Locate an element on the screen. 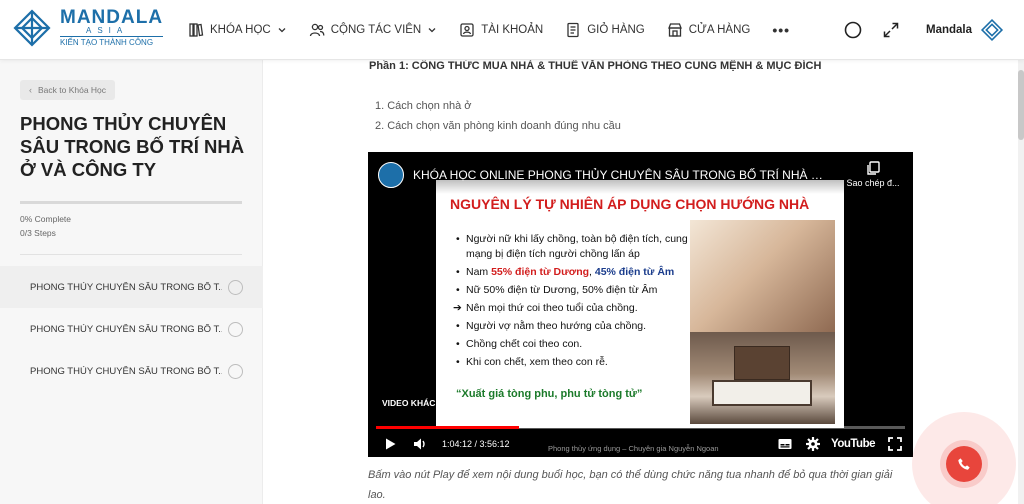  video-progress-fill is located at coordinates (447, 427).